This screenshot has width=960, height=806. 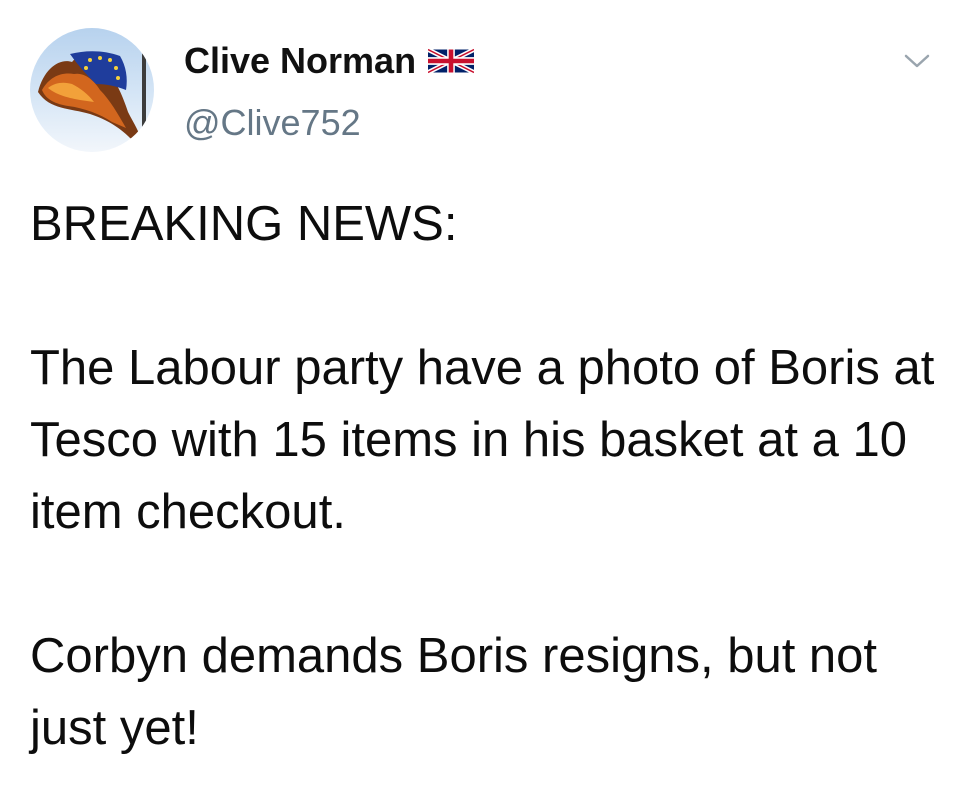 I want to click on display-name: Clive Norman, so click(x=329, y=61).